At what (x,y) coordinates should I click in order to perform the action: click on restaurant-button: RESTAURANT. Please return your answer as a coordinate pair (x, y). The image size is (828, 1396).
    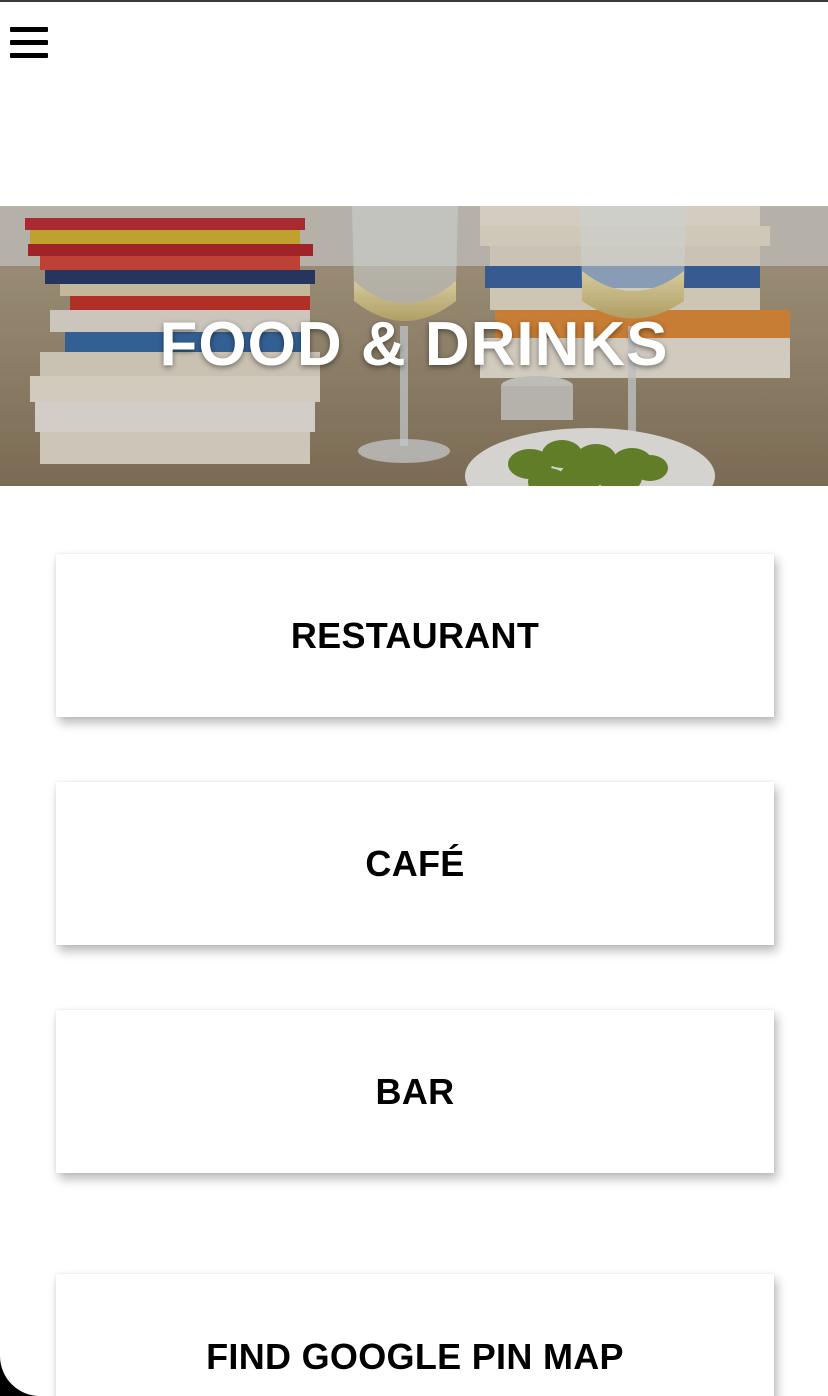
    Looking at the image, I should click on (415, 635).